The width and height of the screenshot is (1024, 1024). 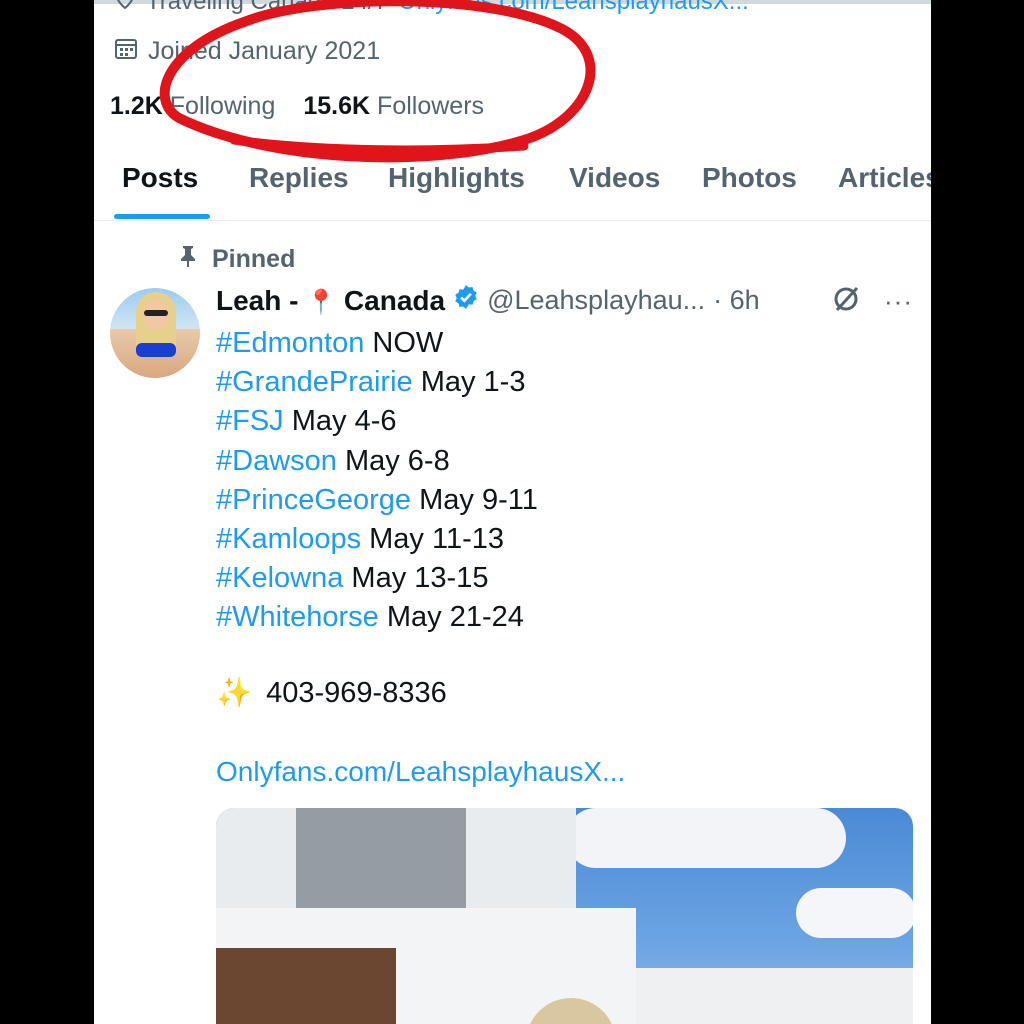 I want to click on tweet-line: #Edmonton NOW, so click(x=377, y=343).